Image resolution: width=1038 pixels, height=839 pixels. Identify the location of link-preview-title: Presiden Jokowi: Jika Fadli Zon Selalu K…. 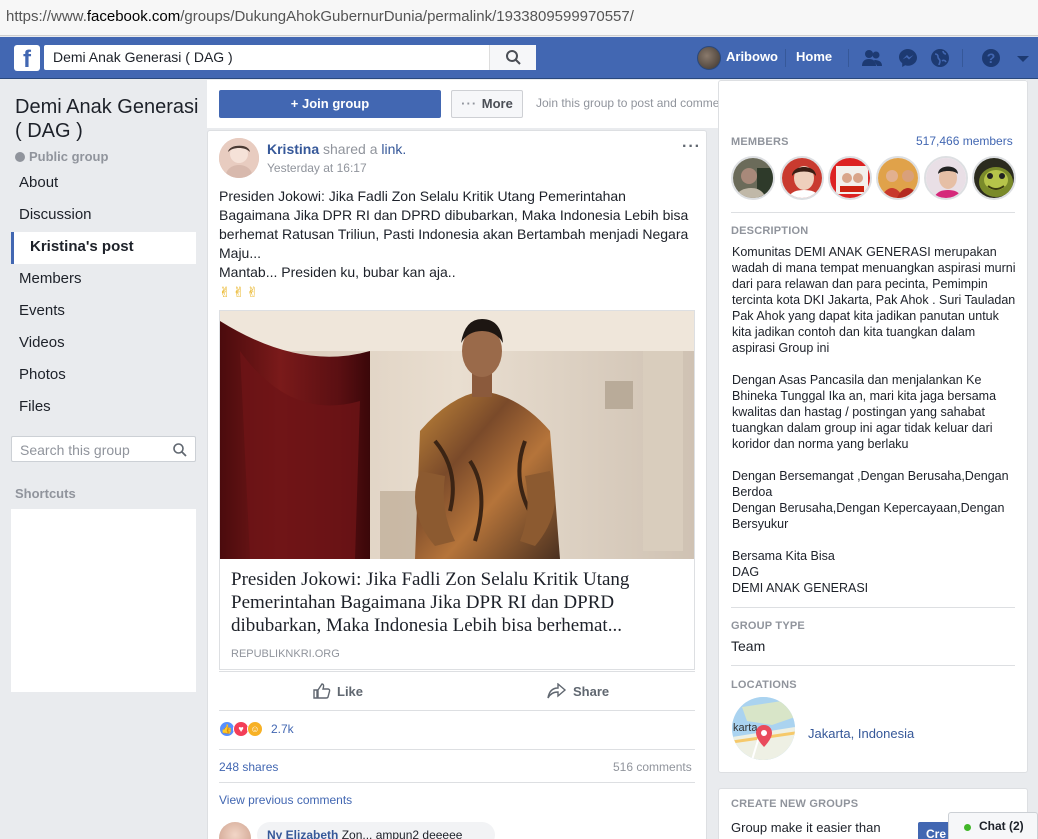
(458, 602).